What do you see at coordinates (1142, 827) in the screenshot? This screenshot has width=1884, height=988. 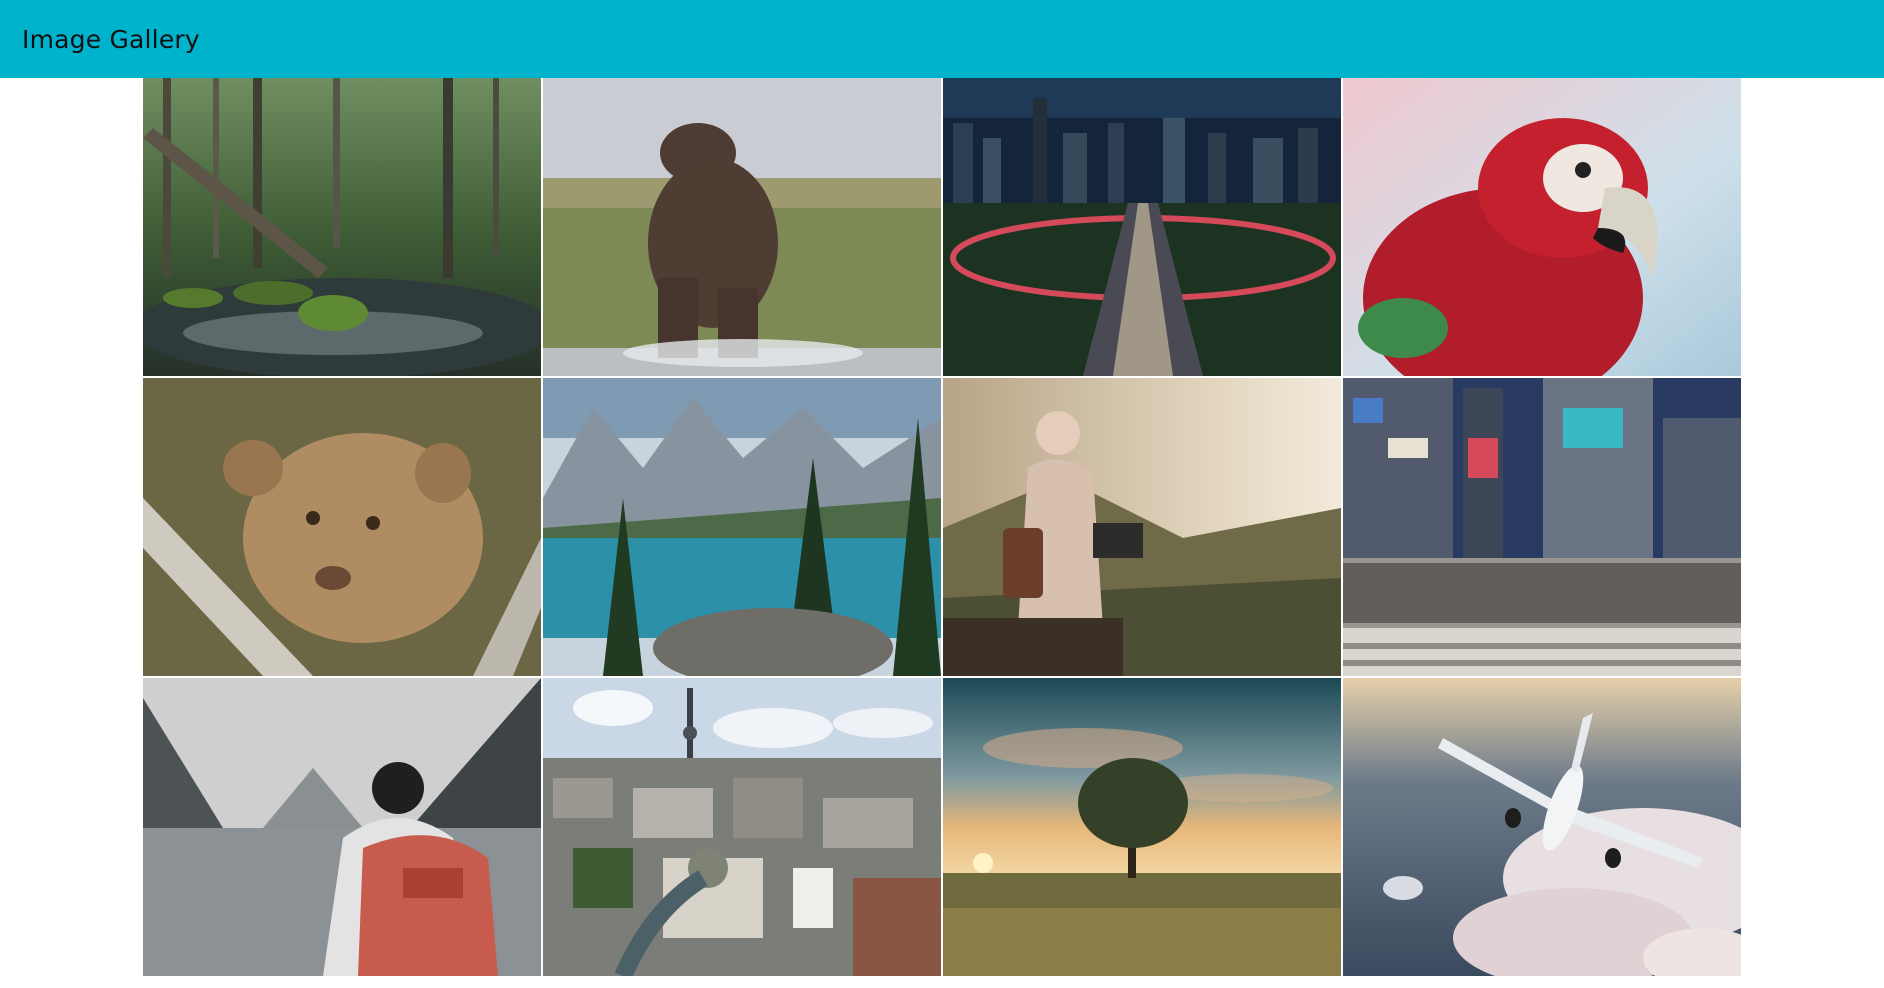 I see `gallery-image-tree-at-sunset` at bounding box center [1142, 827].